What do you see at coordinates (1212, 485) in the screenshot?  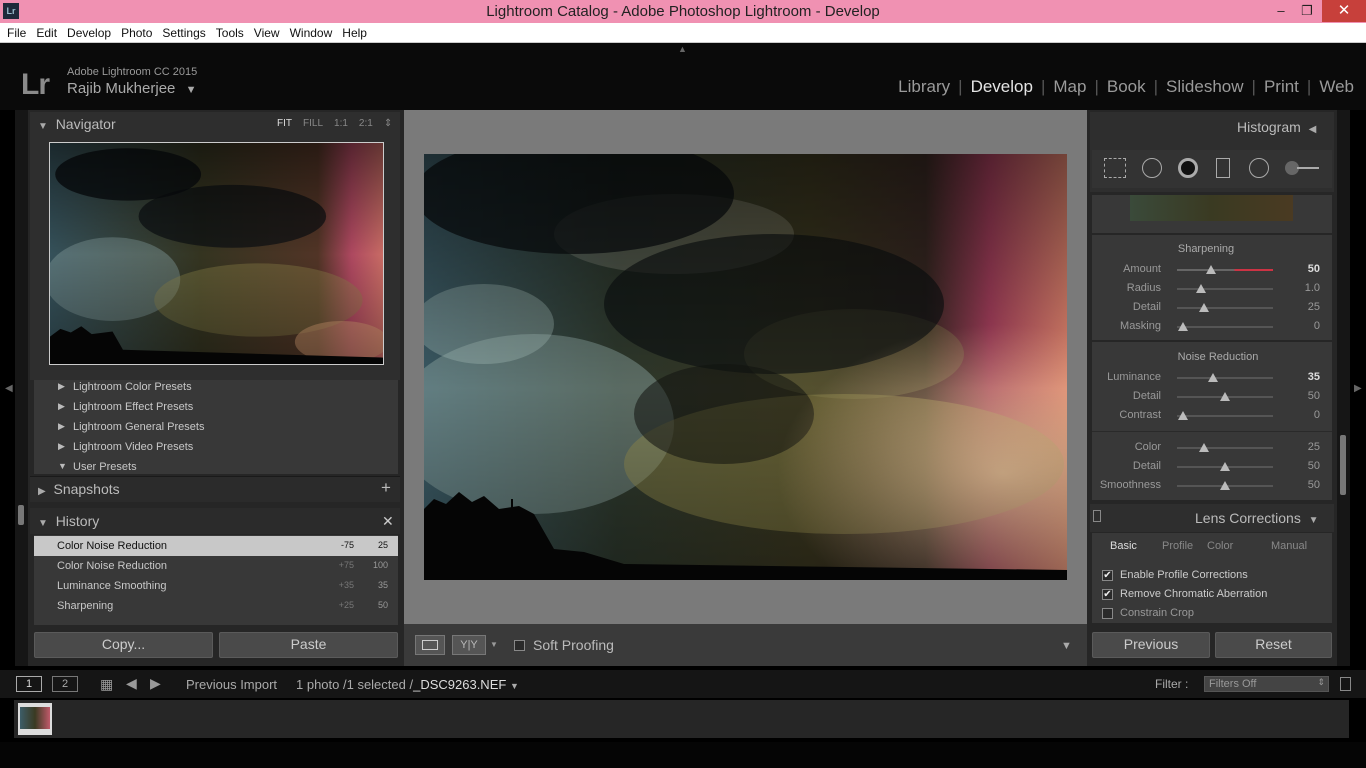 I see `slider-smoothness: Smoothness 50` at bounding box center [1212, 485].